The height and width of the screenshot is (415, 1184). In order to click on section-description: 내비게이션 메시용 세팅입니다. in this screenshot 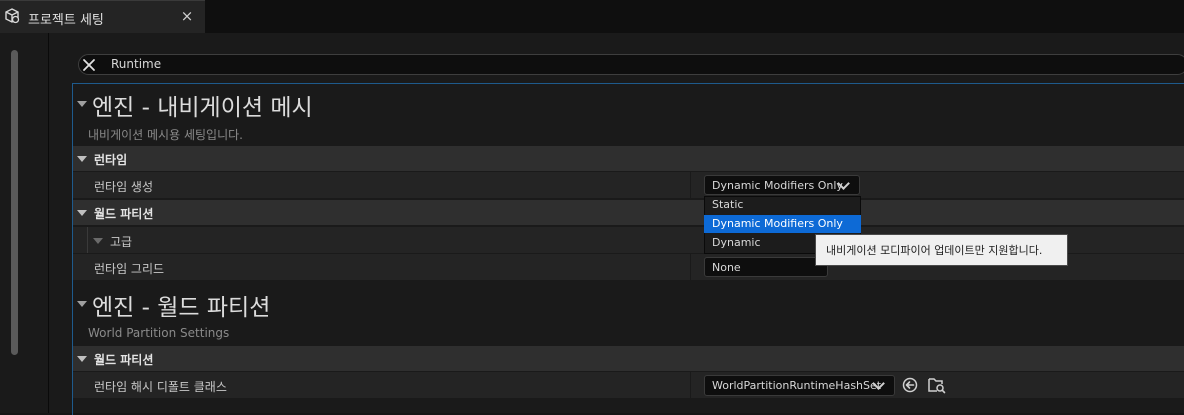, I will do `click(165, 135)`.